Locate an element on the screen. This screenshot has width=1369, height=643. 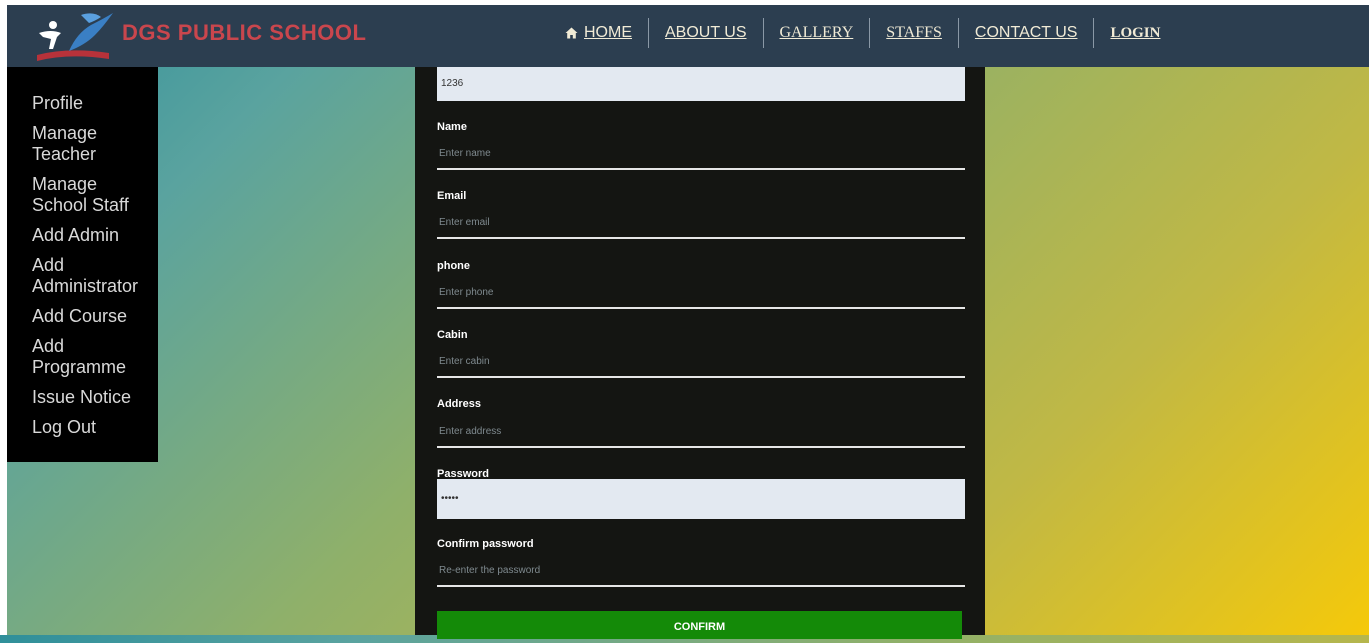
name-label: Name is located at coordinates (452, 127).